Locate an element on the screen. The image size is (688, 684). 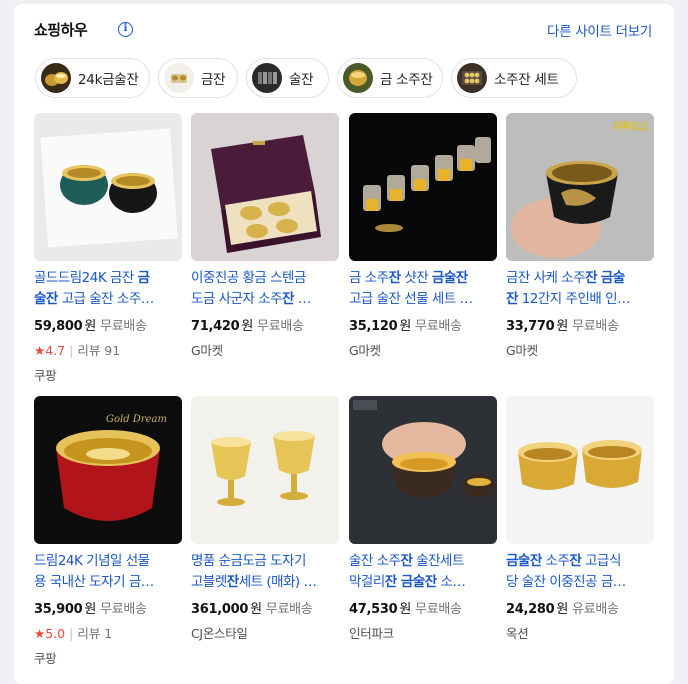
soju-set-box-thumb-icon is located at coordinates (472, 78).